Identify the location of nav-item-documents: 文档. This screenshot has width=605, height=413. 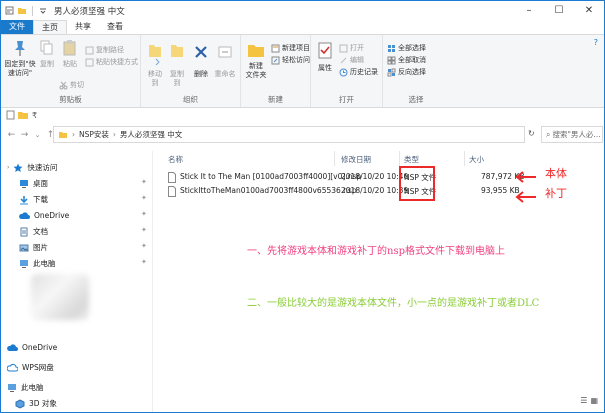
(33, 231).